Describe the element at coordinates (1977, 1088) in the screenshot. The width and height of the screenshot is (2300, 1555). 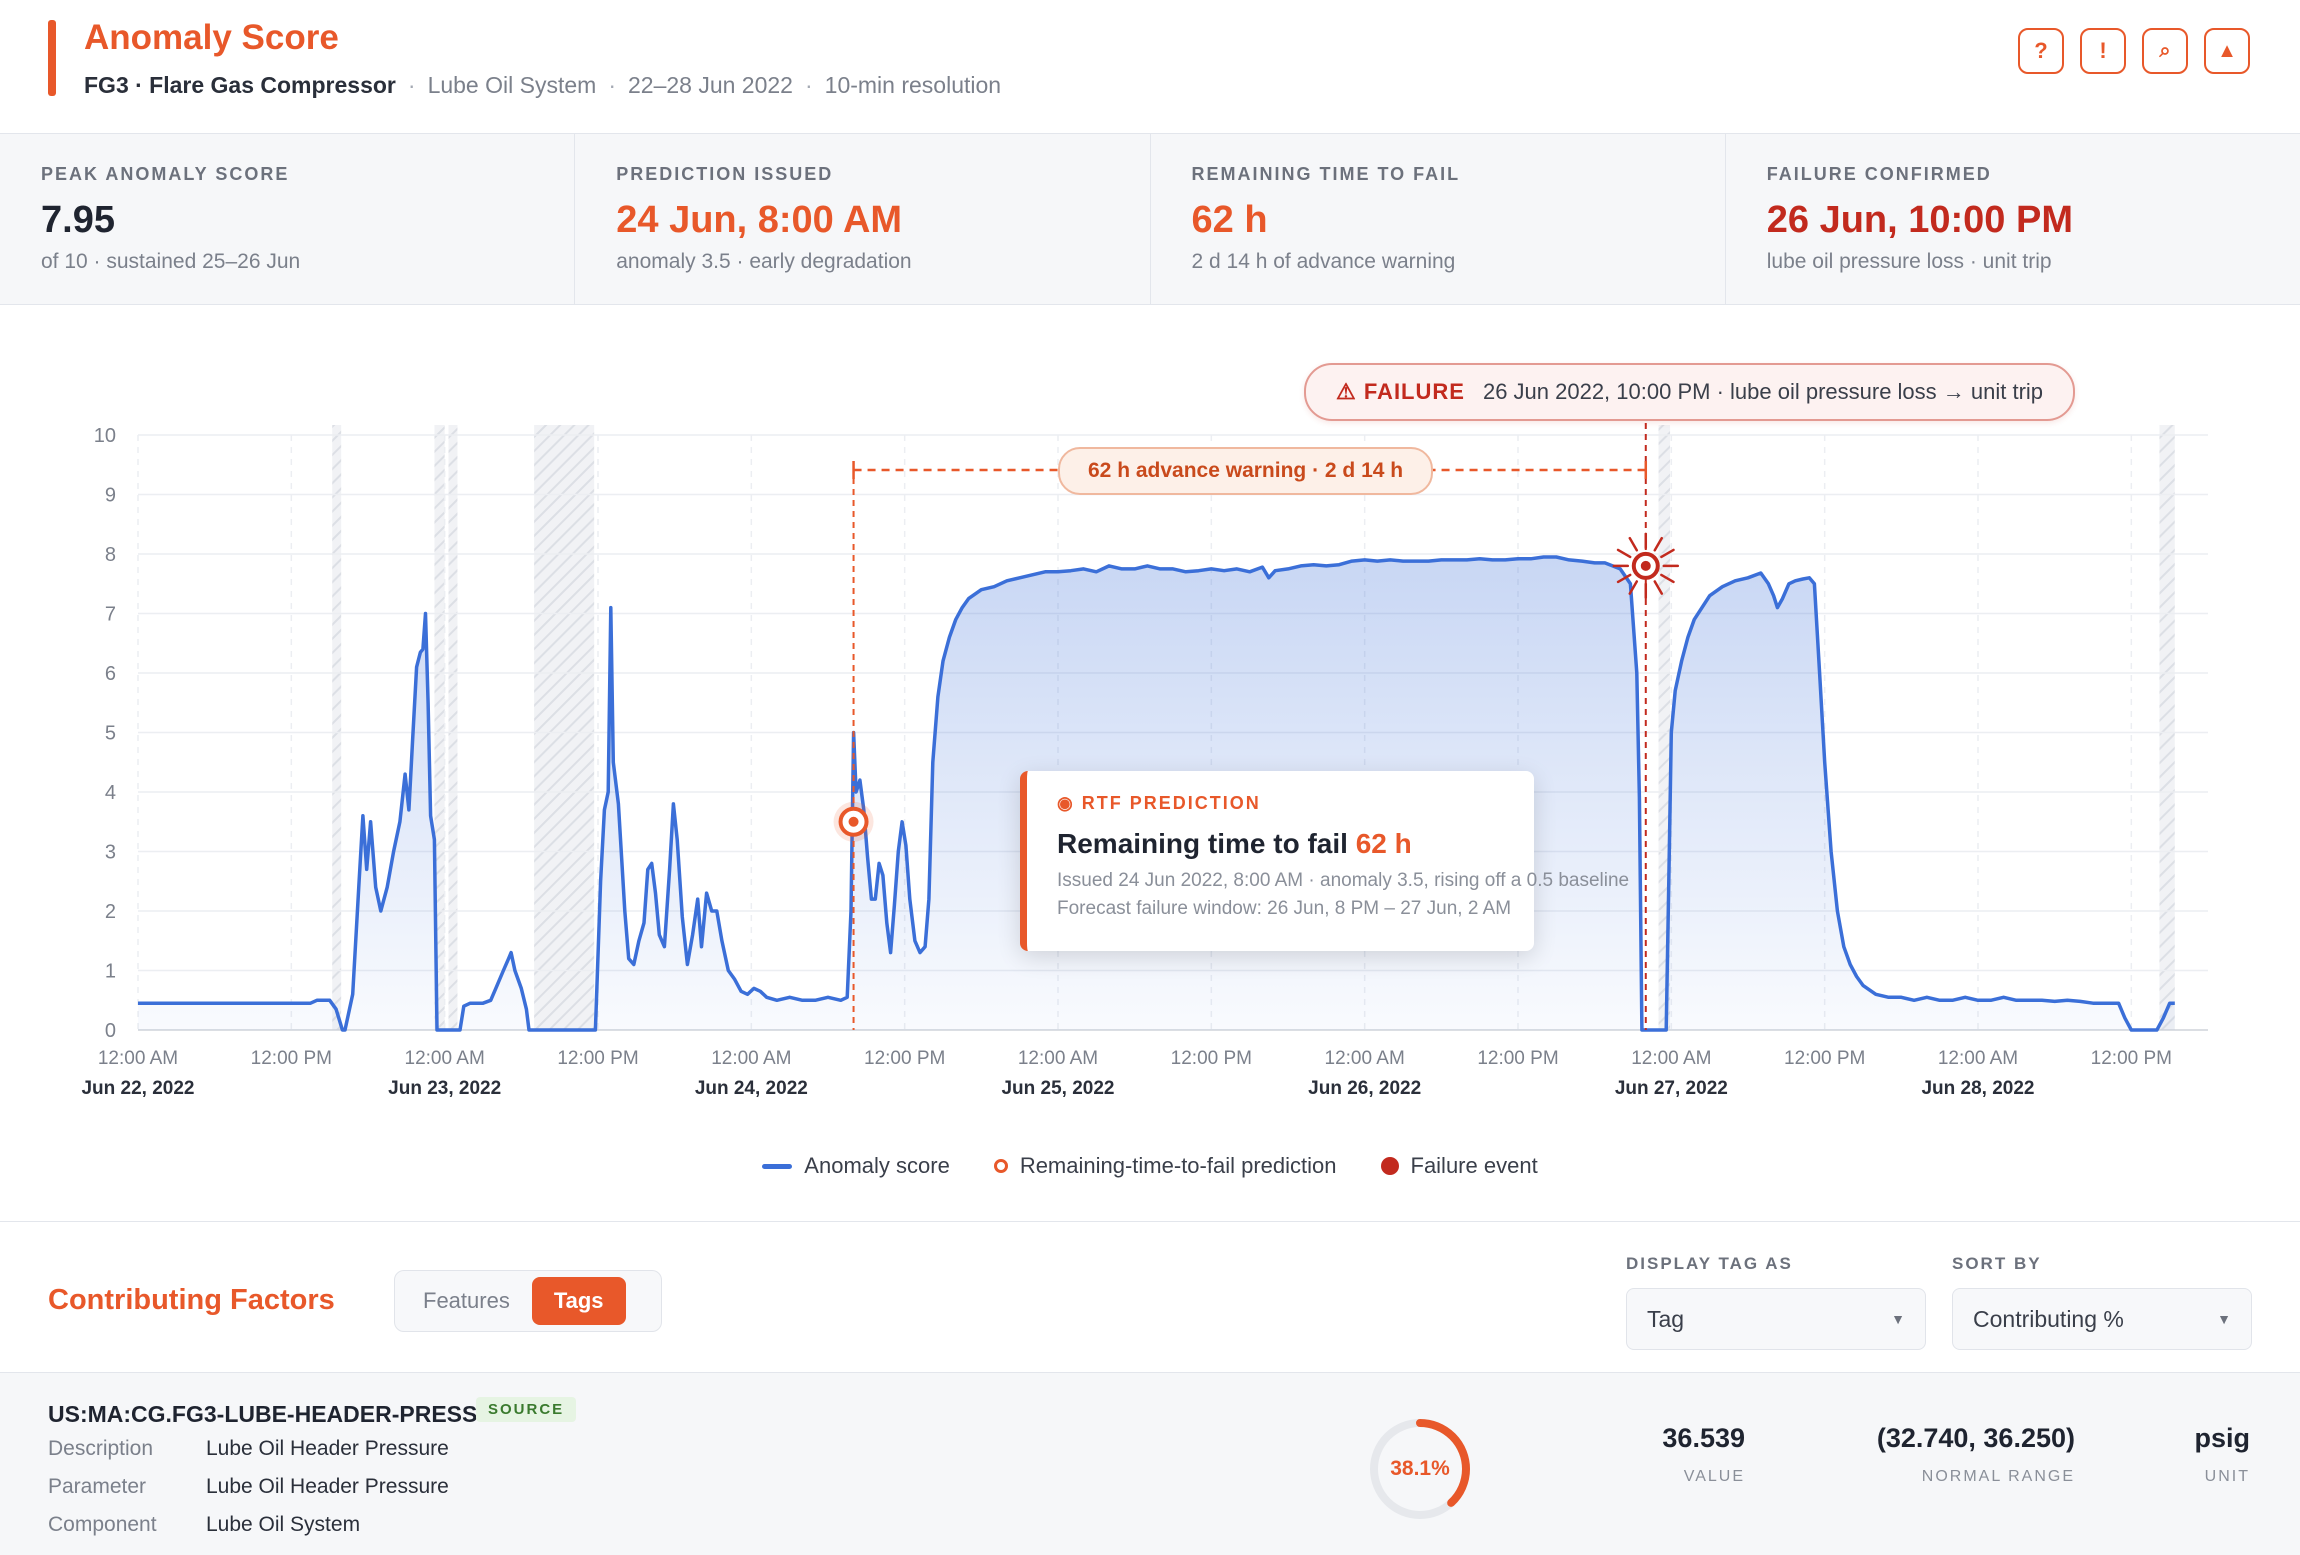
I see `x-tick-date: Jun 28, 2022` at that location.